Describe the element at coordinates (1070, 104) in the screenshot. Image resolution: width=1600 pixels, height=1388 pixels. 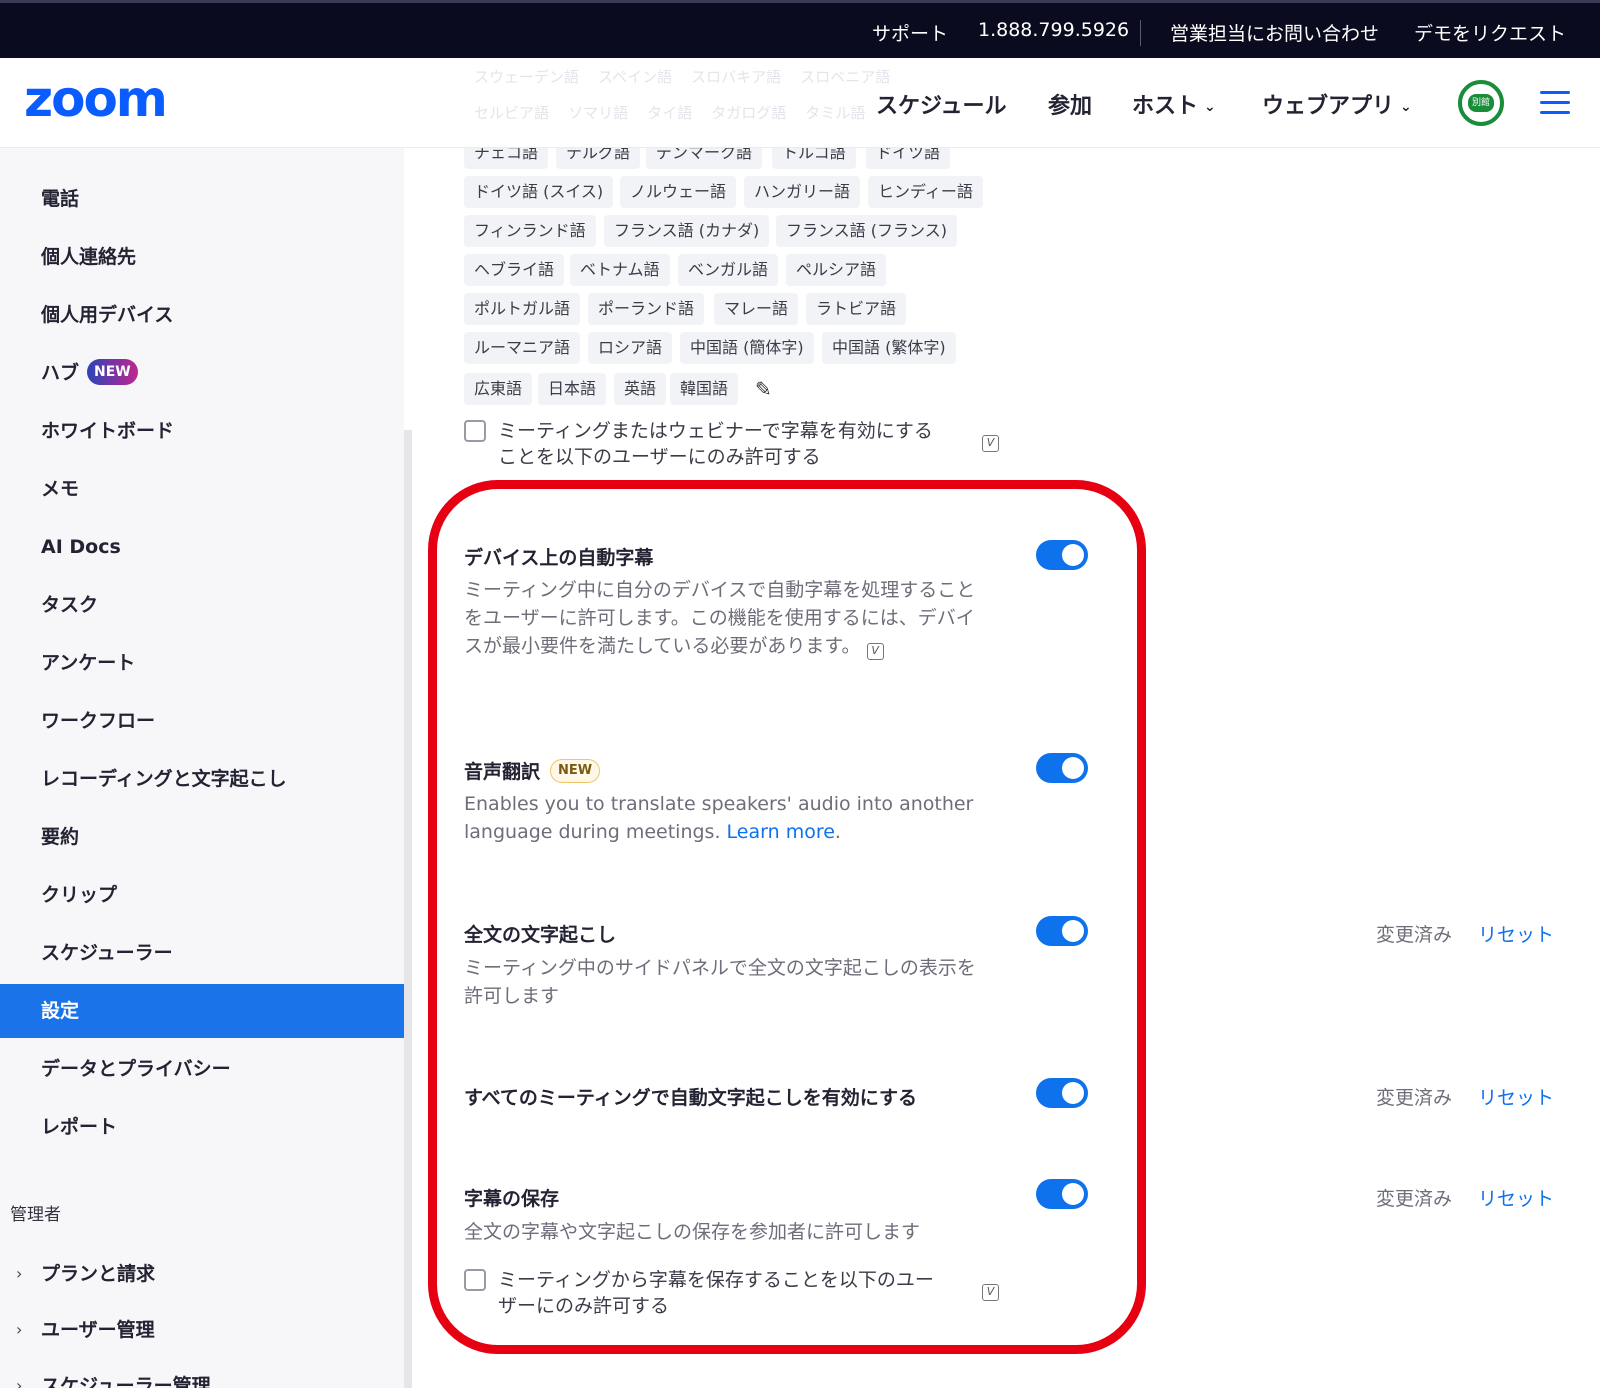
I see `nav-join: 参加` at that location.